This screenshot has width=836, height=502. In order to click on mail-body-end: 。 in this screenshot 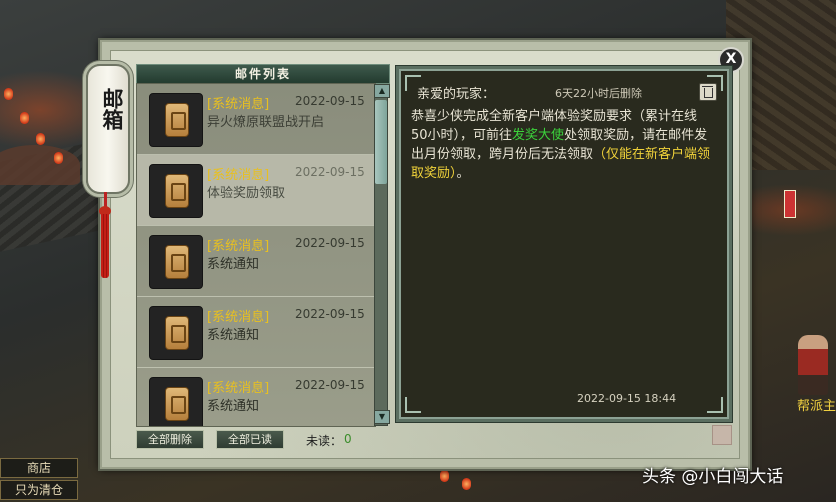, I will do `click(463, 173)`.